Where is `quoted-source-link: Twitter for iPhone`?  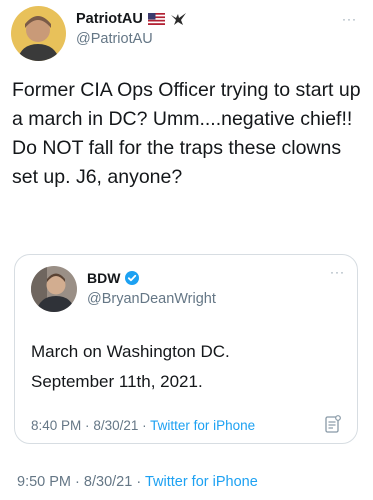
quoted-source-link: Twitter for iPhone is located at coordinates (202, 425).